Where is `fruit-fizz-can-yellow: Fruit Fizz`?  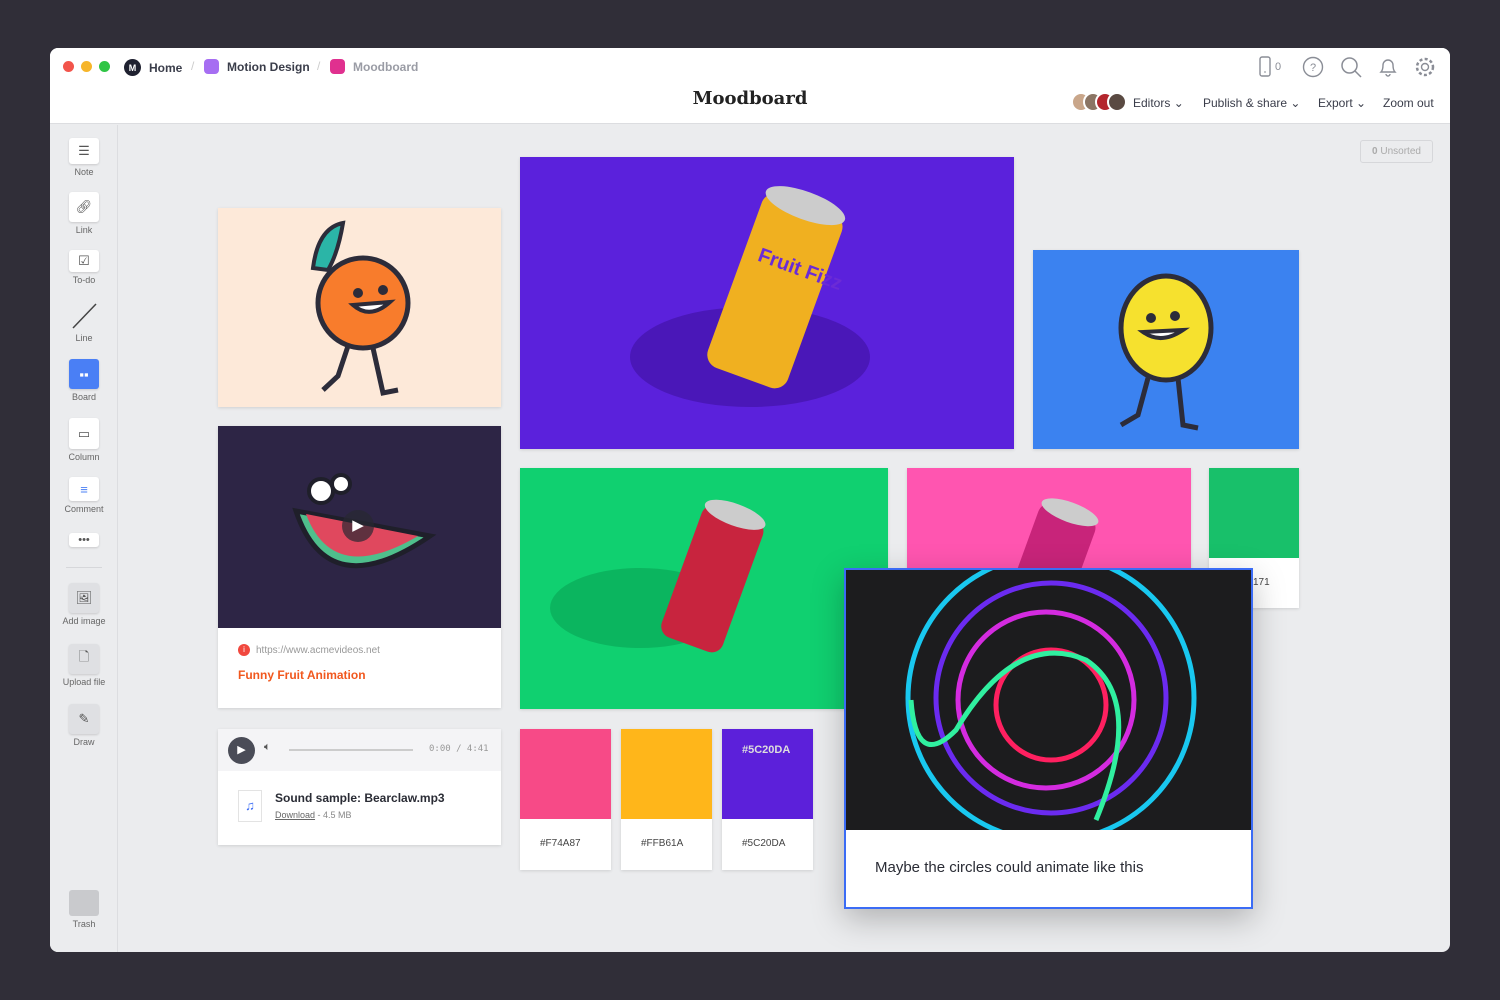 fruit-fizz-can-yellow: Fruit Fizz is located at coordinates (750, 296).